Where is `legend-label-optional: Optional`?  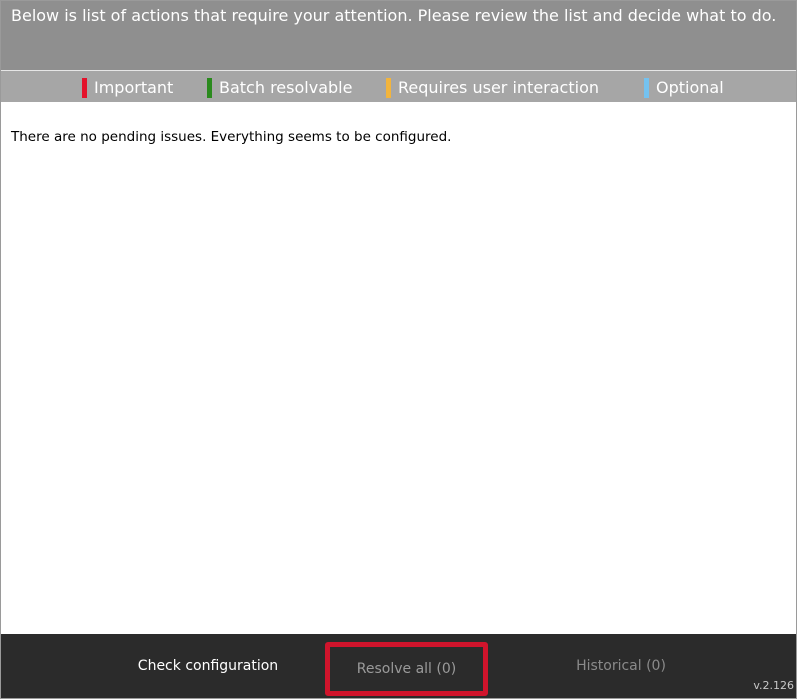
legend-label-optional: Optional is located at coordinates (690, 87).